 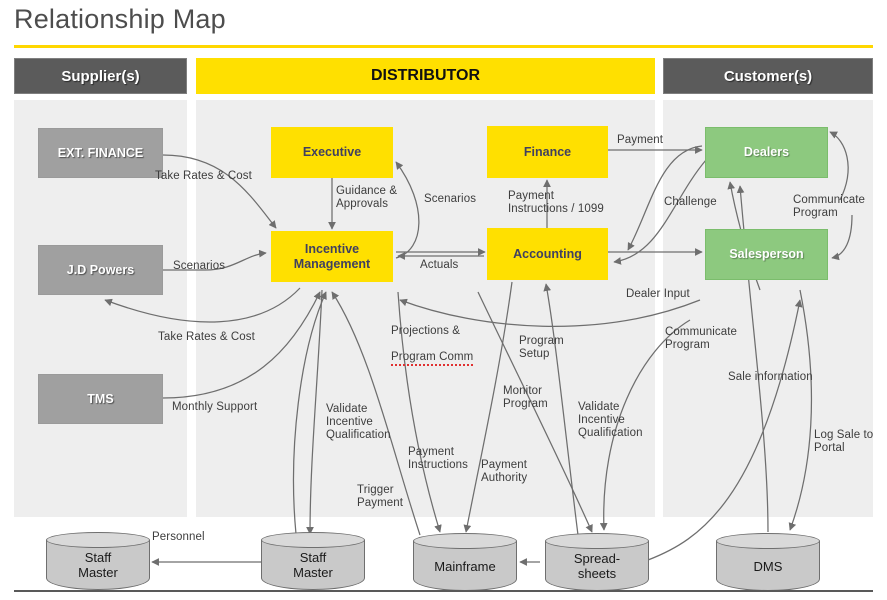 I want to click on edge-label-log-sale-to-portal: Log Sale to Portal, so click(x=844, y=441).